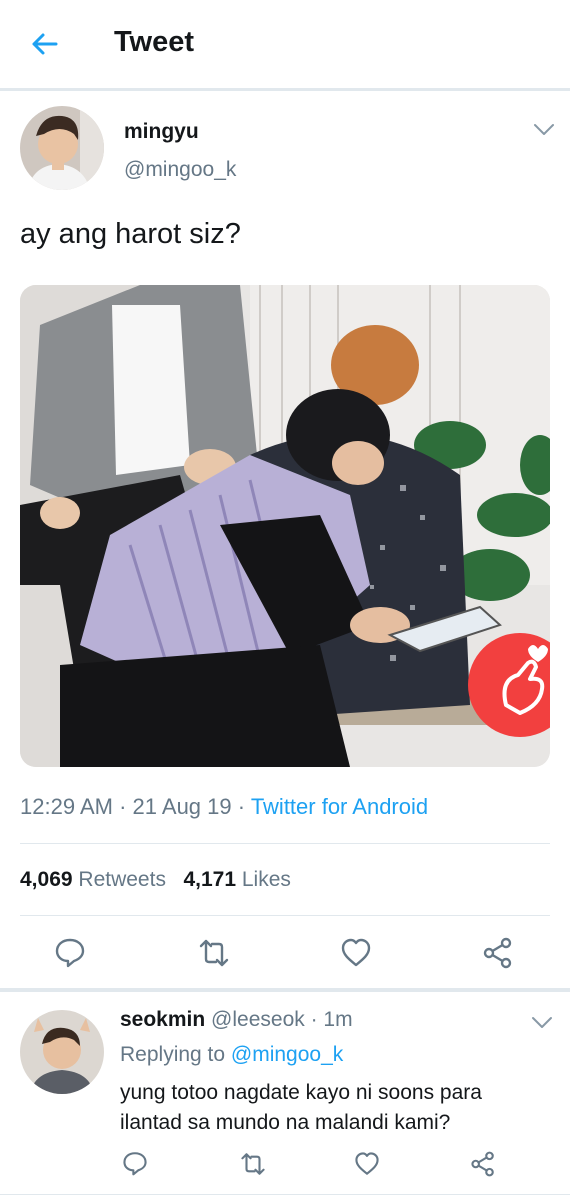 The height and width of the screenshot is (1200, 570). I want to click on retweets-count: 4,069, so click(46, 879).